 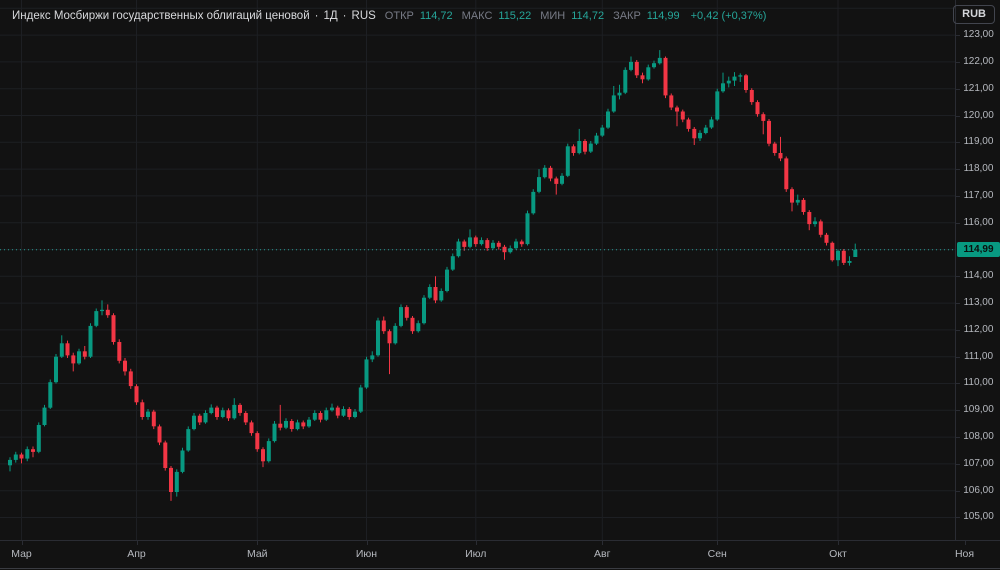 What do you see at coordinates (500, 555) in the screenshot?
I see `time-axis: Мар Апр Май Июн Июл Авг Сен Окт Ноя` at bounding box center [500, 555].